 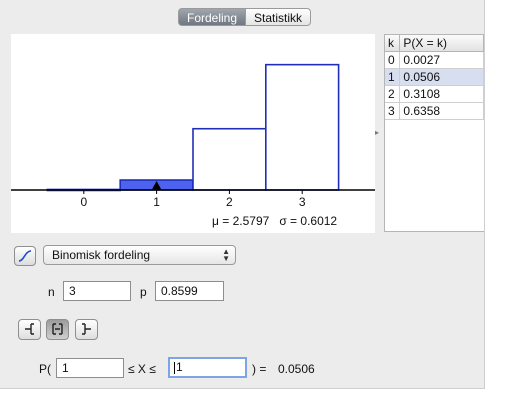 What do you see at coordinates (393, 94) in the screenshot?
I see `table-cell-k: 2` at bounding box center [393, 94].